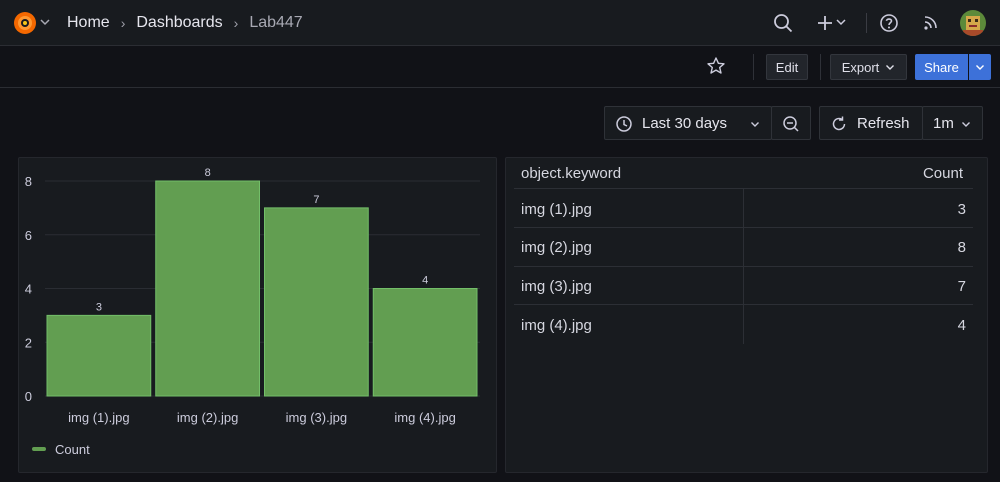 The image size is (1000, 482). What do you see at coordinates (28, 342) in the screenshot?
I see `y-tick-label: 2` at bounding box center [28, 342].